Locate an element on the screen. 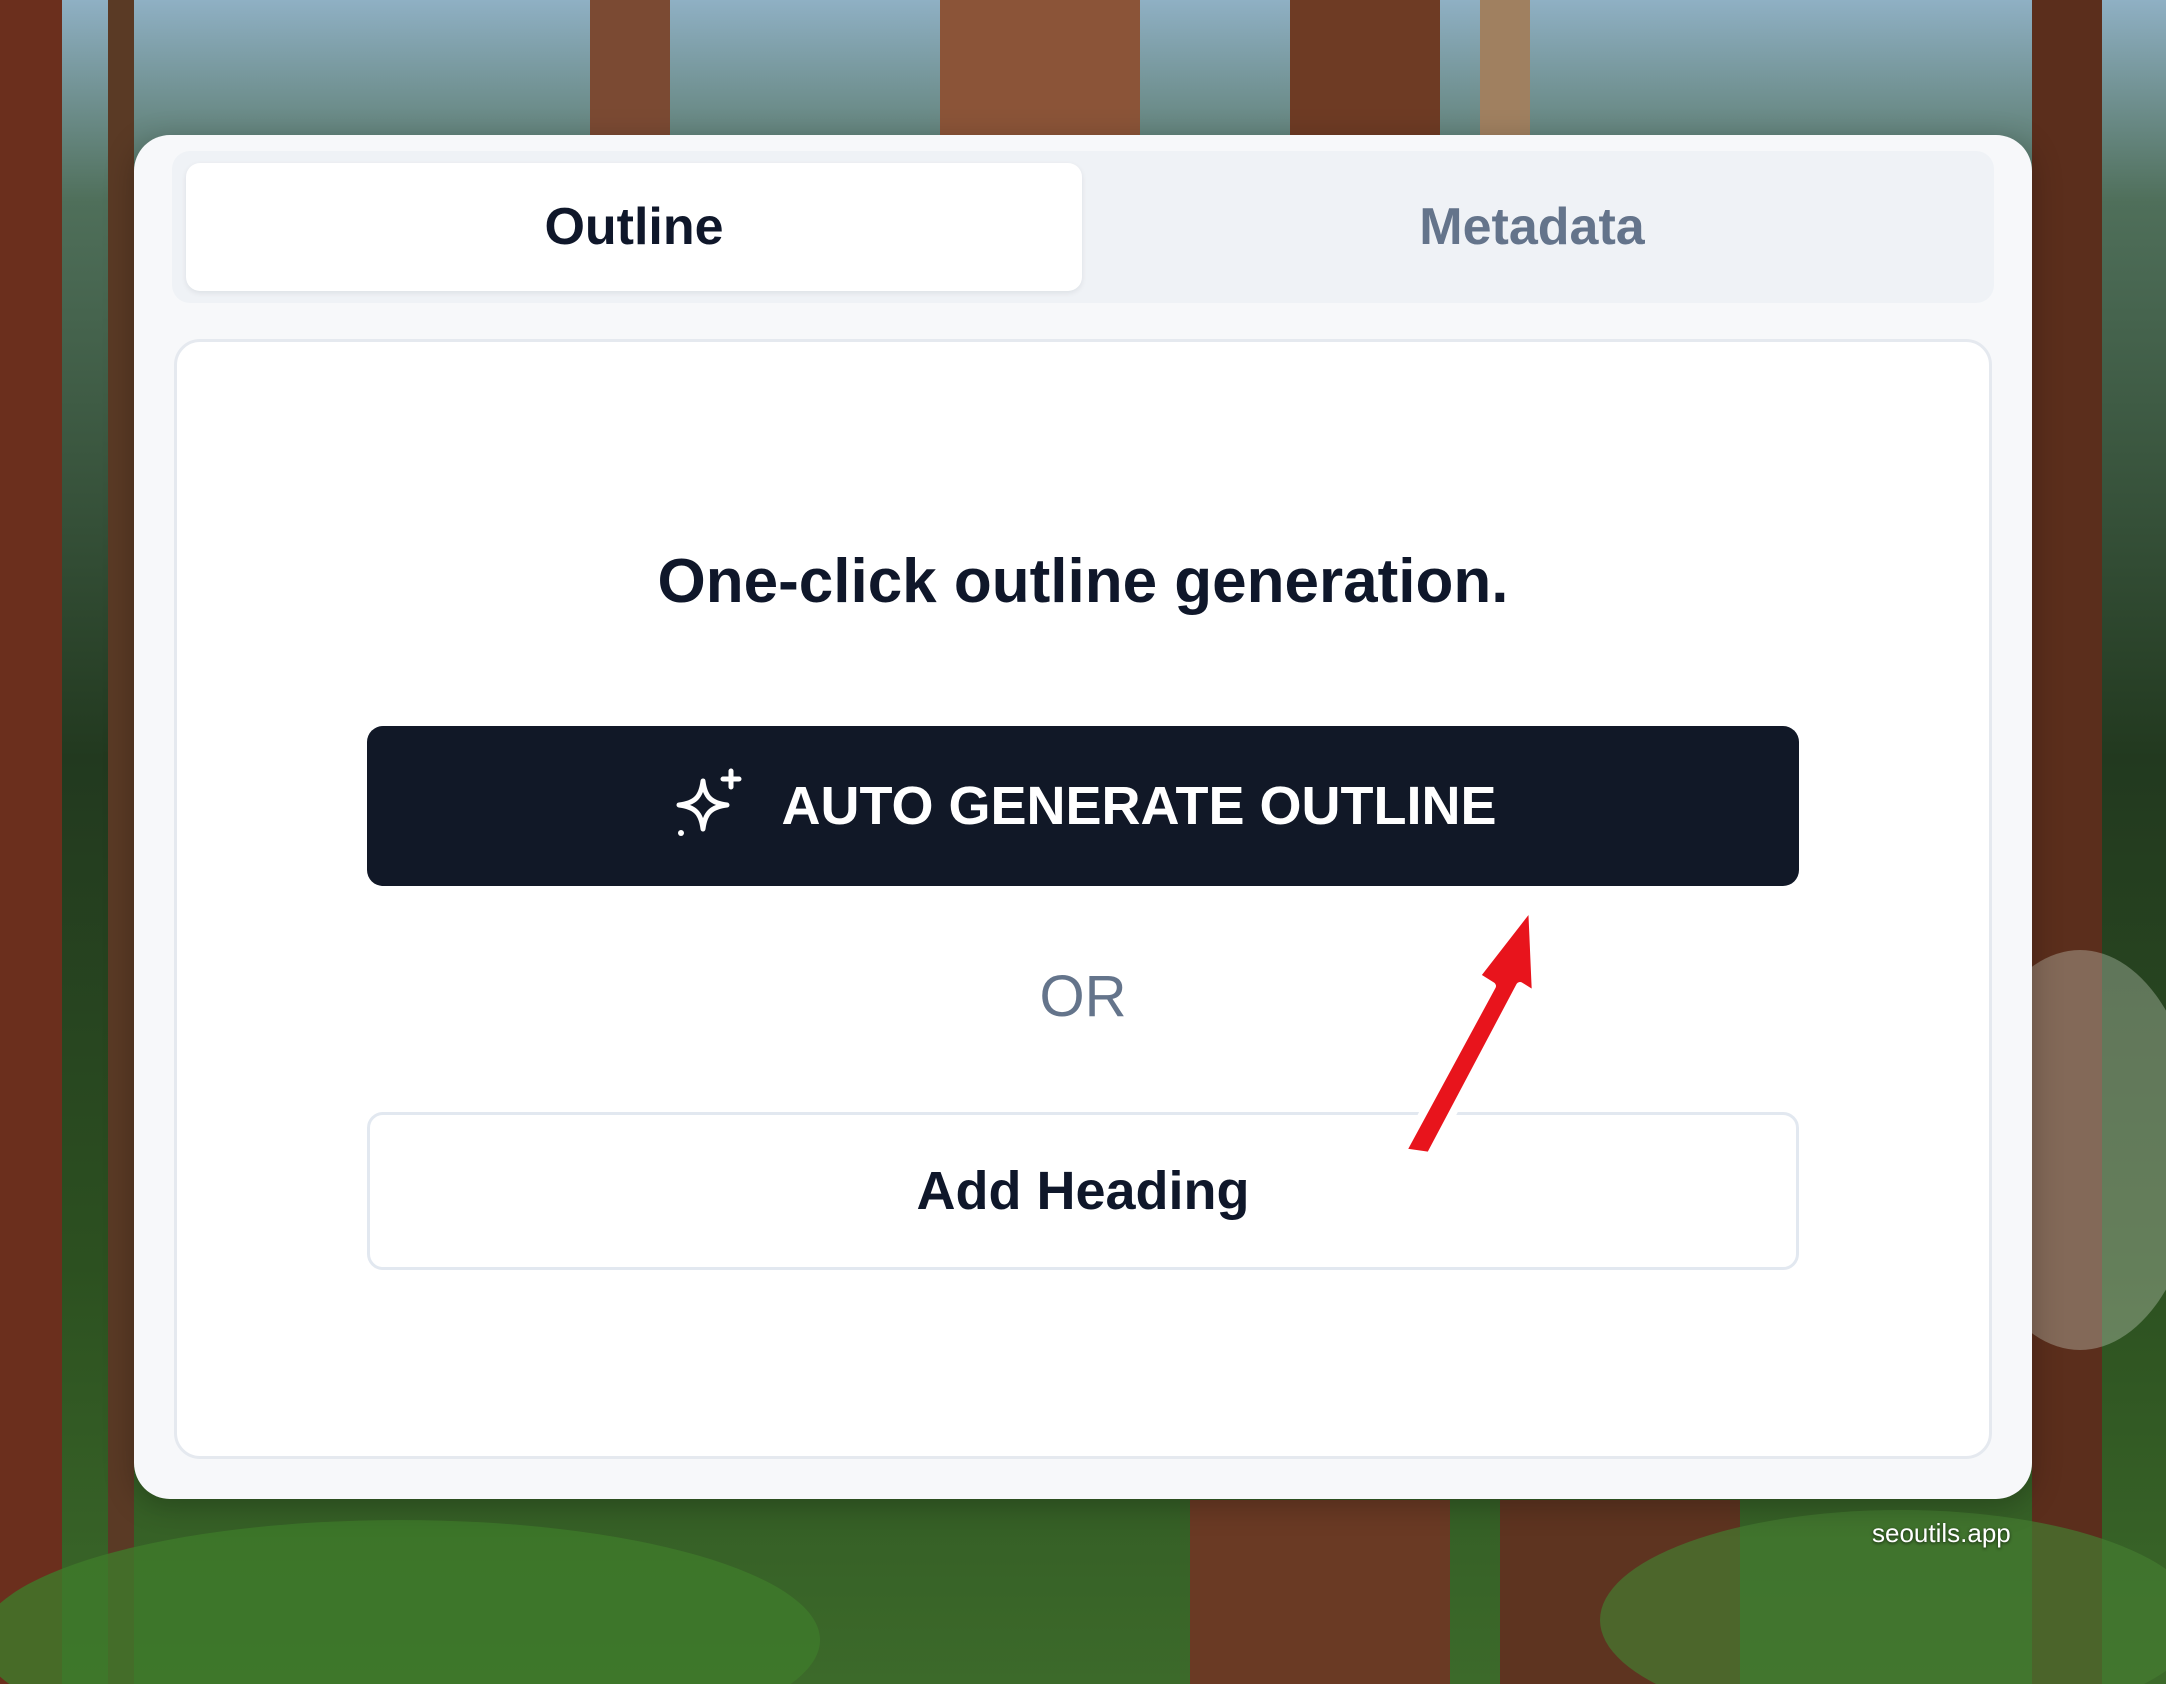  add-heading-label: Add Heading is located at coordinates (1083, 1191).